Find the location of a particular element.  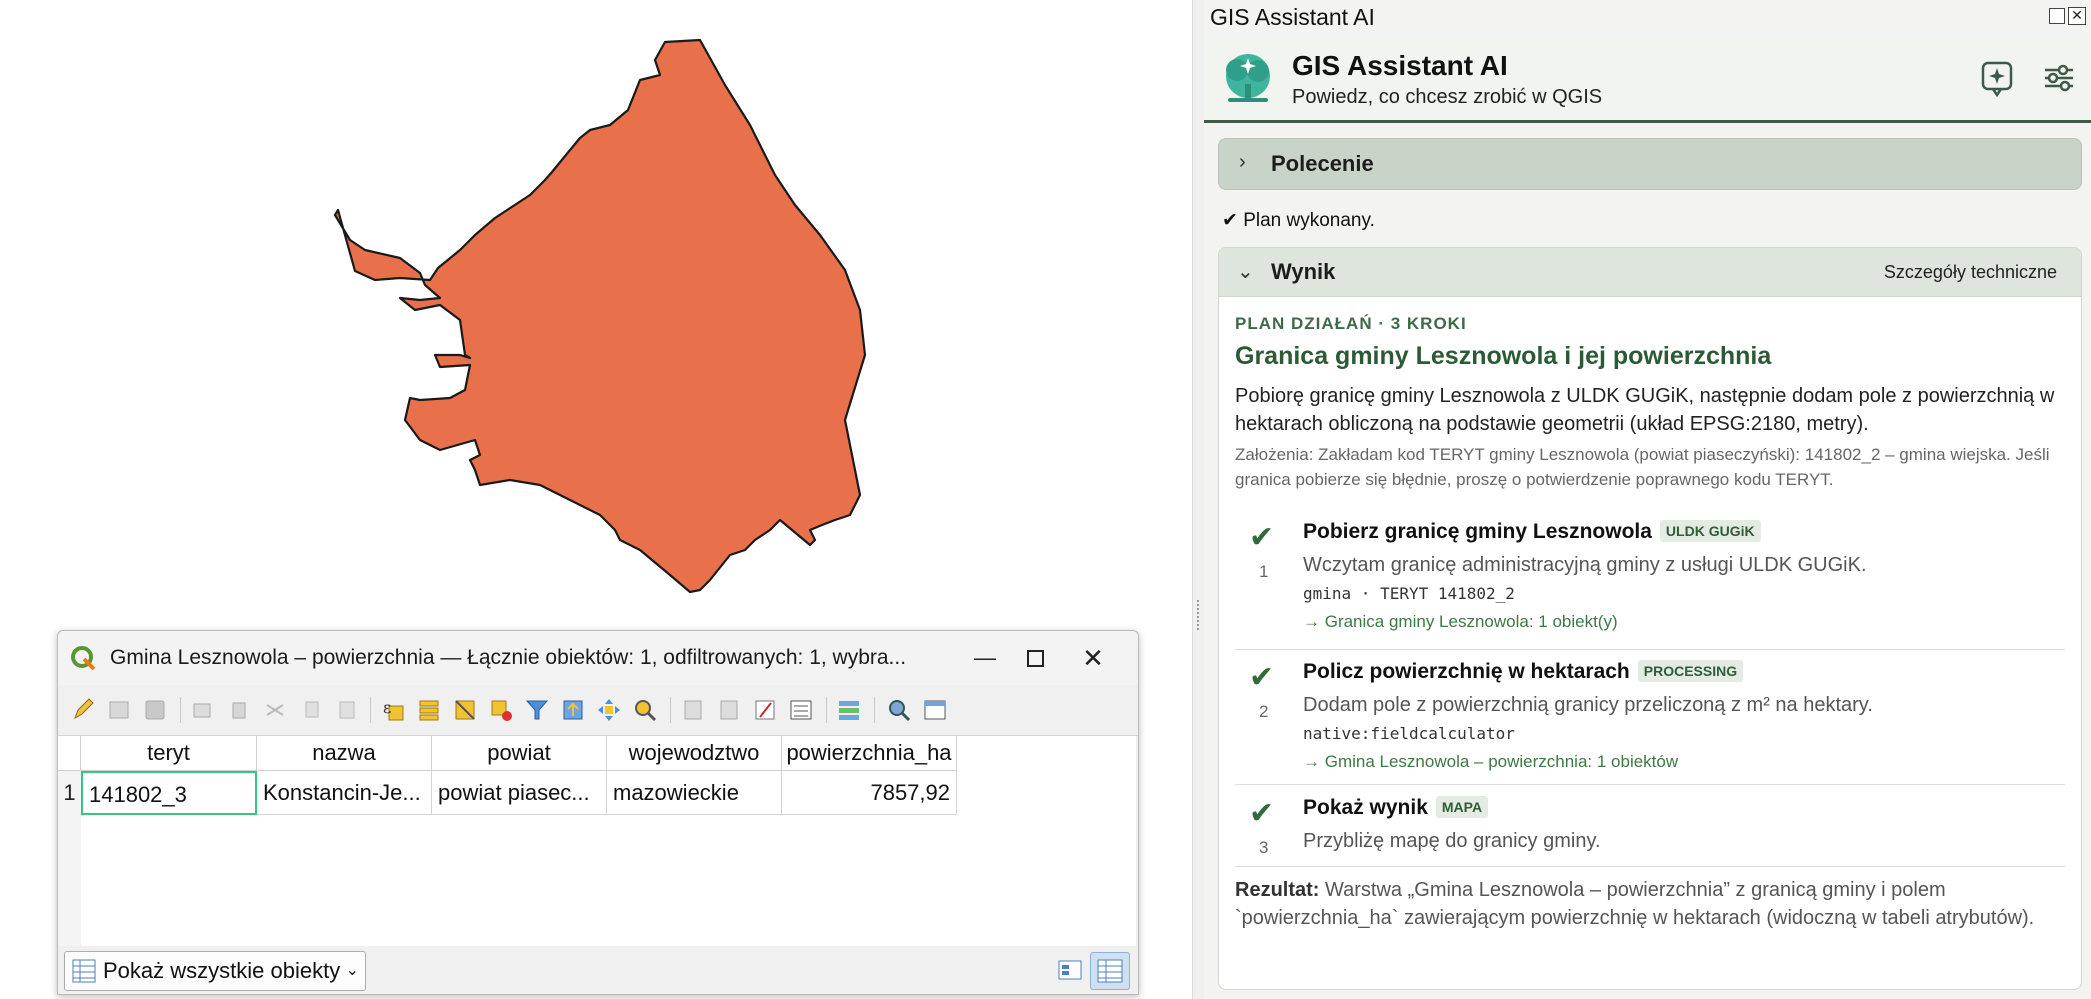

table-cell-teryt: 141802_3 is located at coordinates (169, 793).